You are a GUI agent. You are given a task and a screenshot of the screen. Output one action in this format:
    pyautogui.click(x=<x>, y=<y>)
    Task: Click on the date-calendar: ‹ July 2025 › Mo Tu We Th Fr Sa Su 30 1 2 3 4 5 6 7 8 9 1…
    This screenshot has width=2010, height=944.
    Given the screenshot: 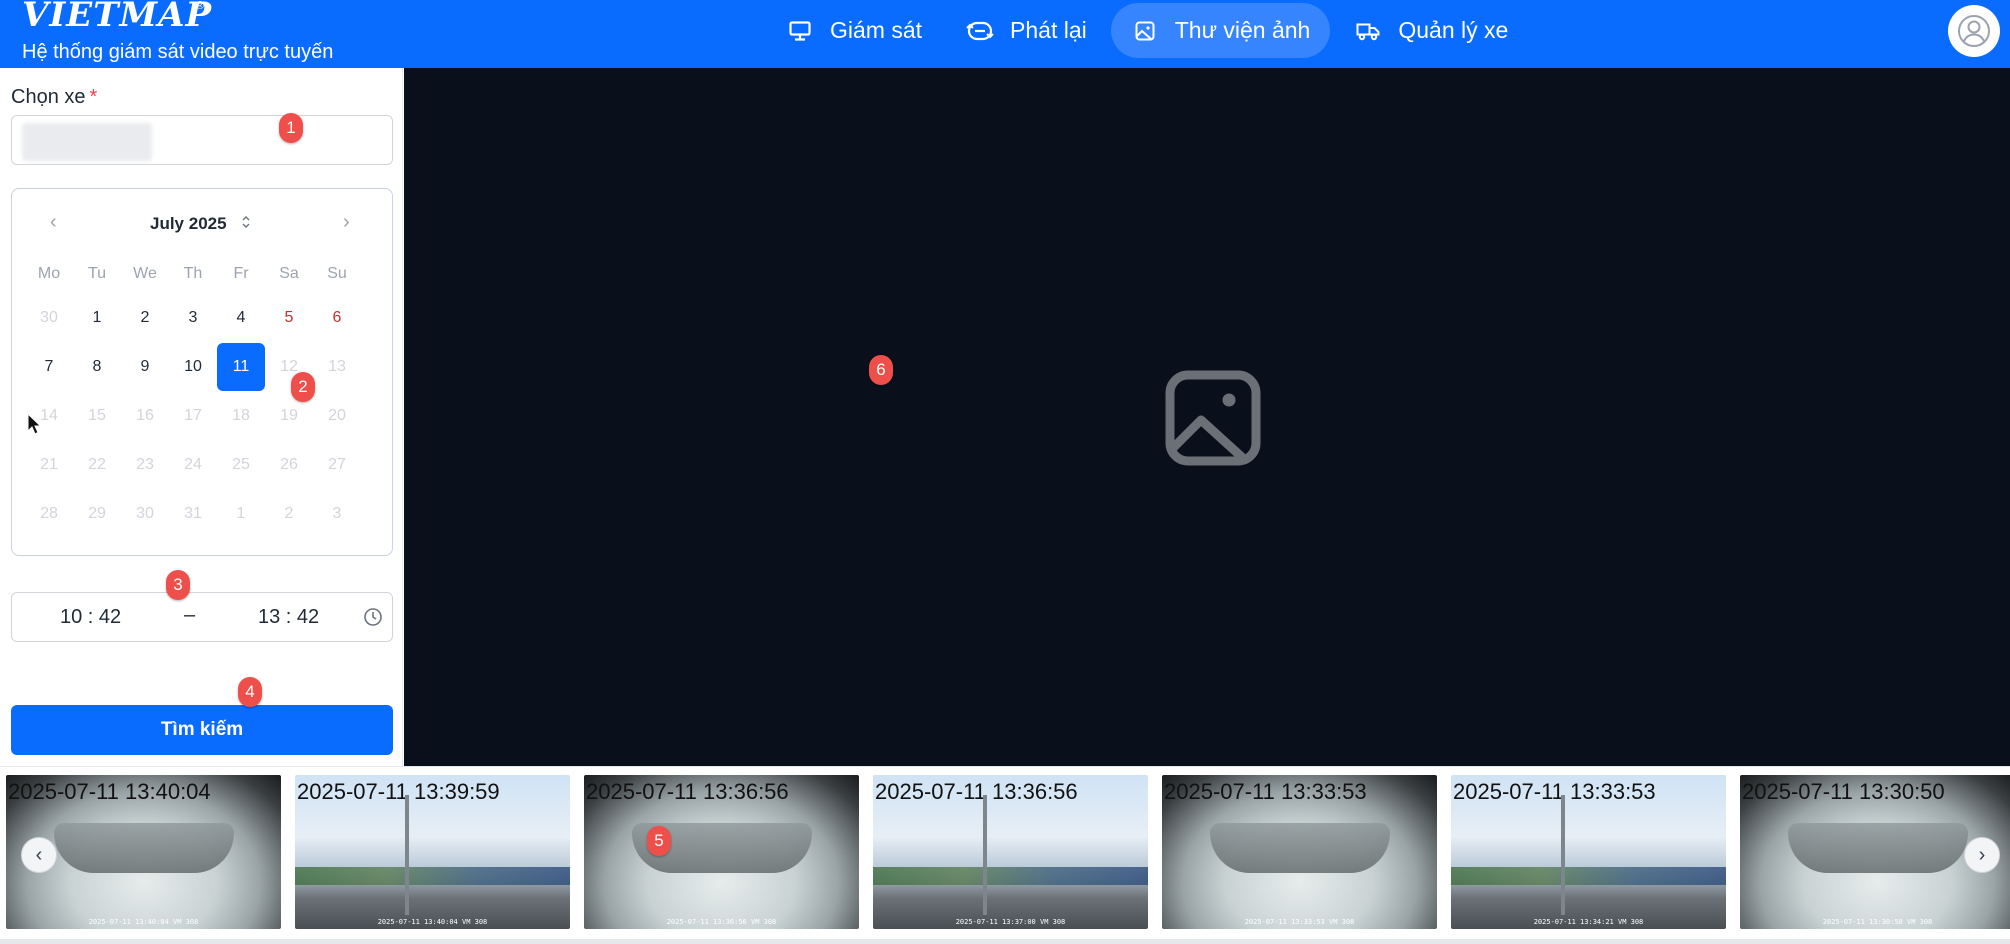 What is the action you would take?
    pyautogui.click(x=202, y=372)
    